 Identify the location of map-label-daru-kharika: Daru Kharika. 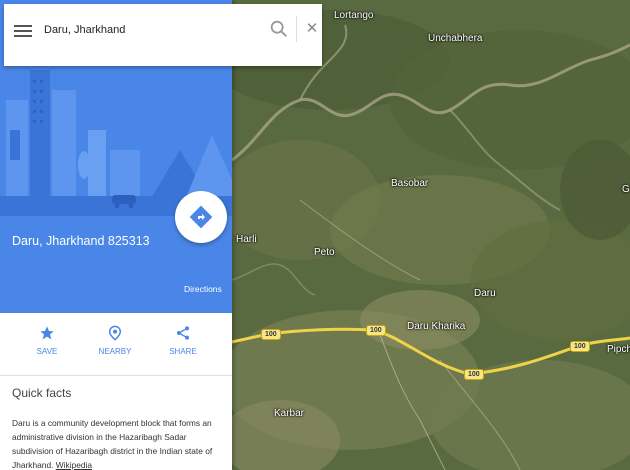
(436, 326).